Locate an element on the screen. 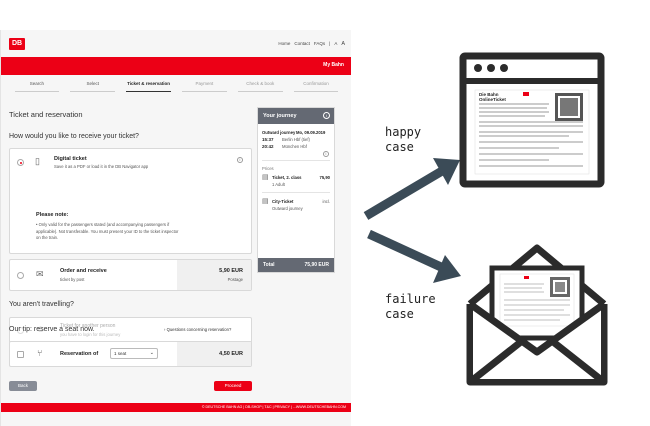 The image size is (650, 426). journey-title: Your journey is located at coordinates (280, 116).